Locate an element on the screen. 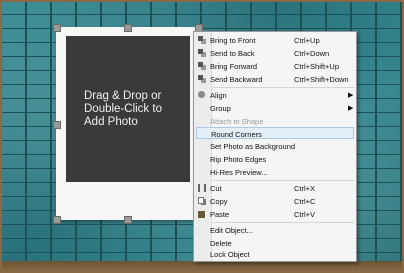 Image resolution: width=404 pixels, height=273 pixels. menu-item-lock-object: Lock Object is located at coordinates (275, 255).